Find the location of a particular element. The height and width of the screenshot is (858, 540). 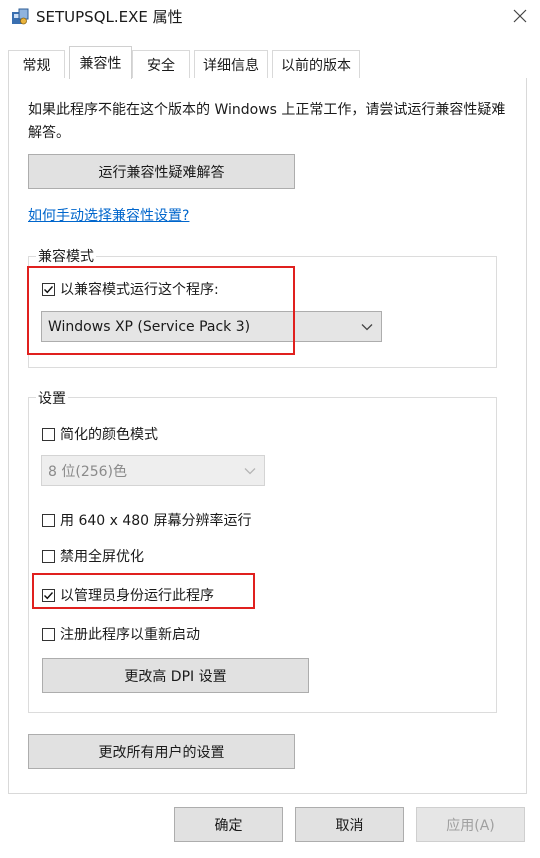

resolution-640-checkbox-row: 用 640 x 480 屏幕分辨率运行 is located at coordinates (147, 520).